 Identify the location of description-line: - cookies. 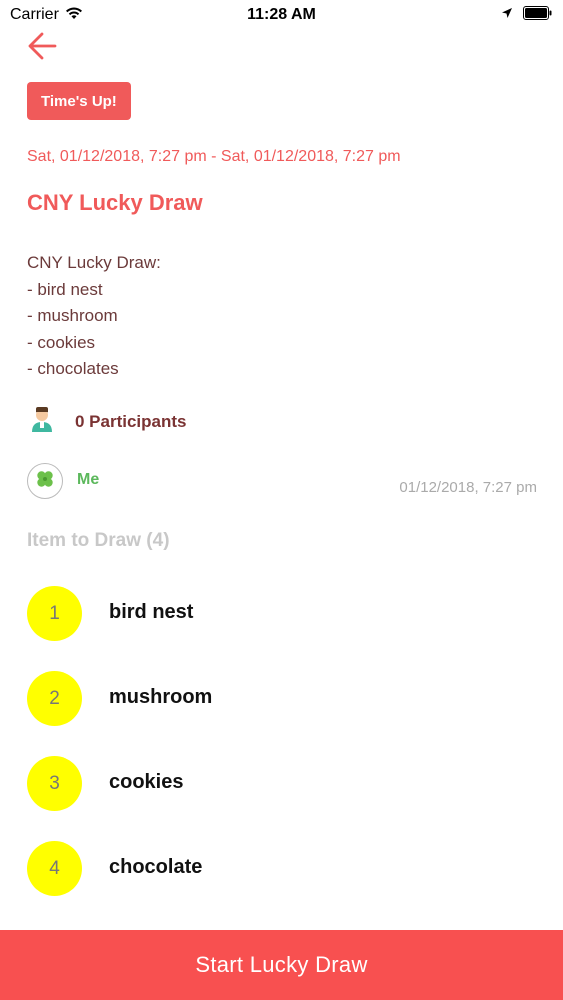
(61, 342).